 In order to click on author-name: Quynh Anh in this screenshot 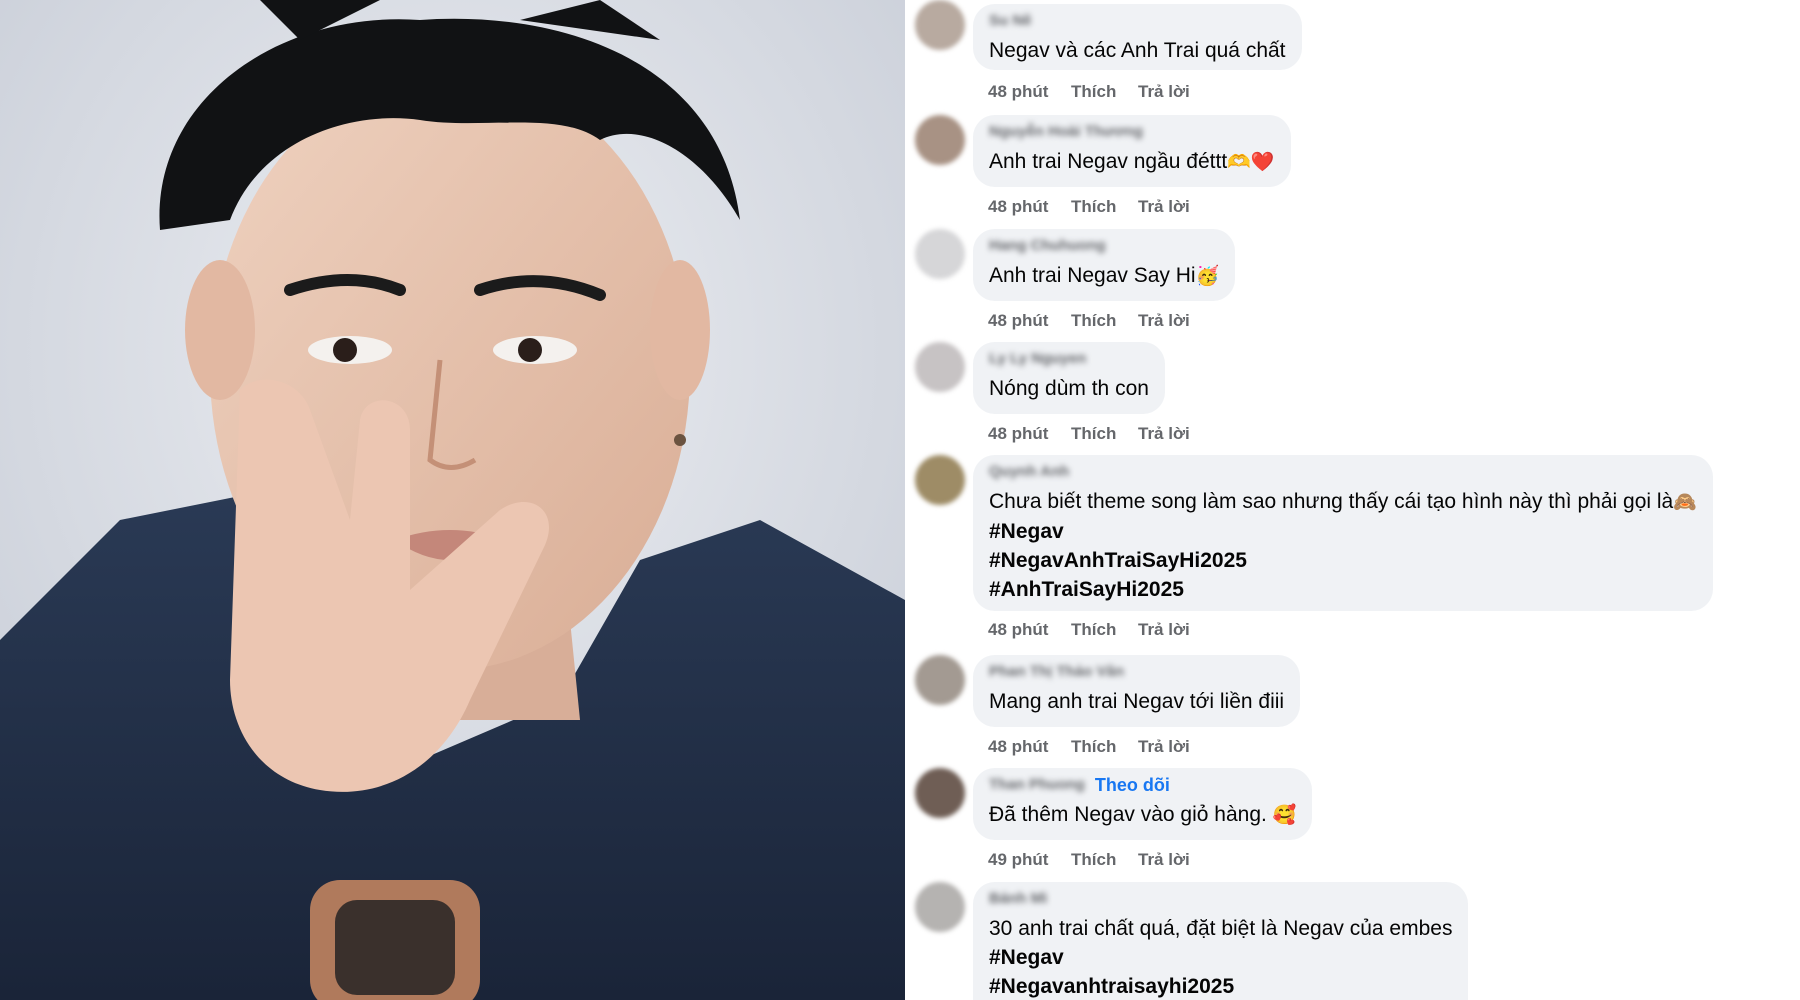, I will do `click(1343, 472)`.